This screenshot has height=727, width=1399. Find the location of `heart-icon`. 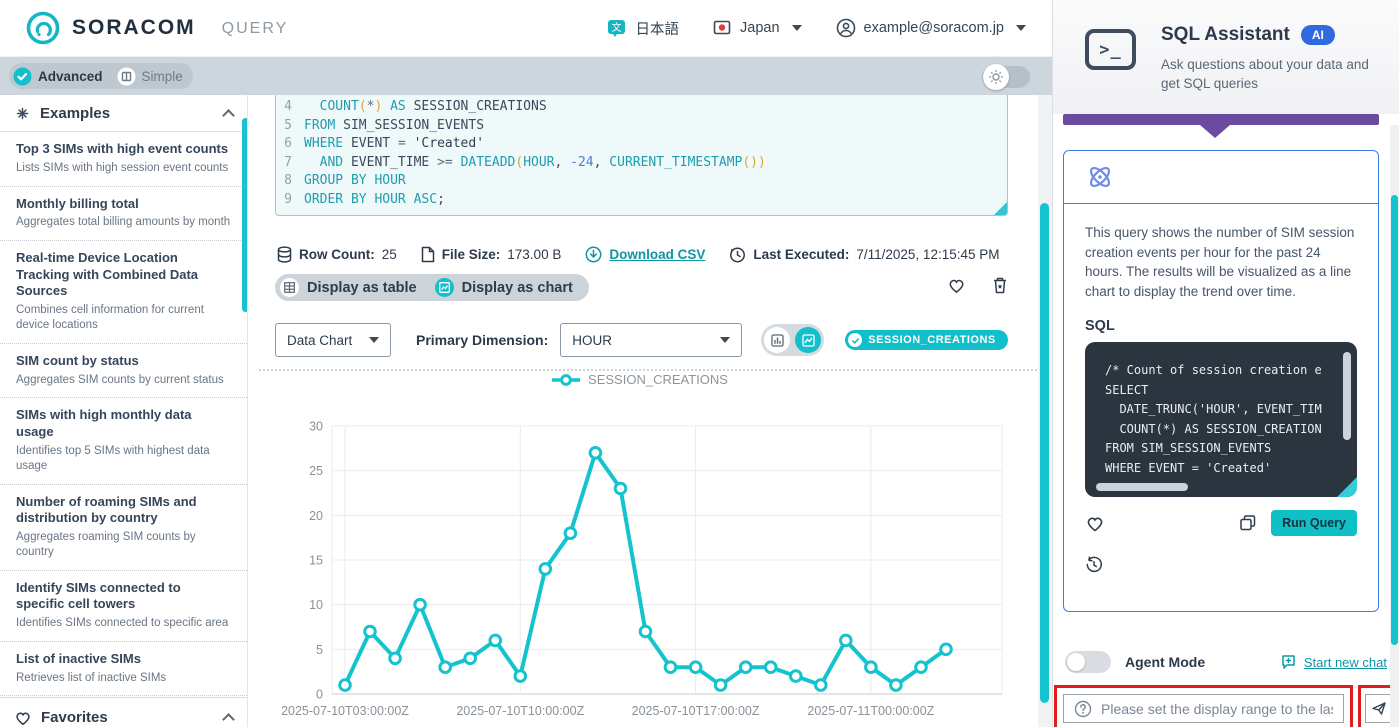

heart-icon is located at coordinates (23, 717).